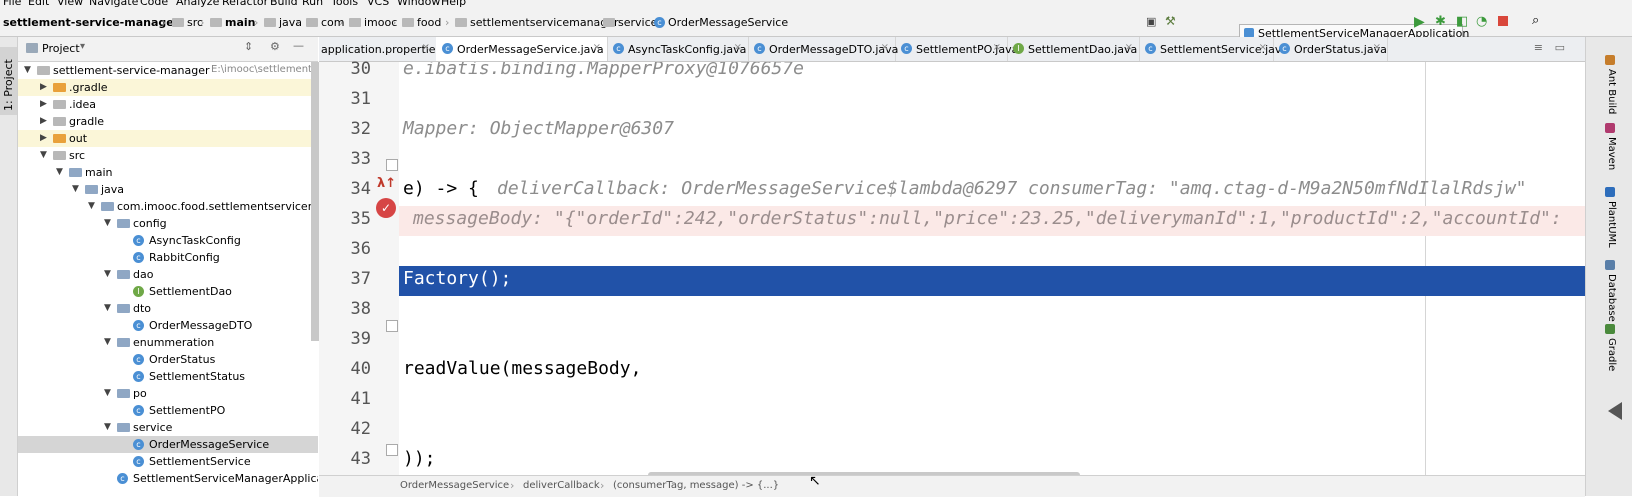  I want to click on breadcrumb-item: service, so click(630, 22).